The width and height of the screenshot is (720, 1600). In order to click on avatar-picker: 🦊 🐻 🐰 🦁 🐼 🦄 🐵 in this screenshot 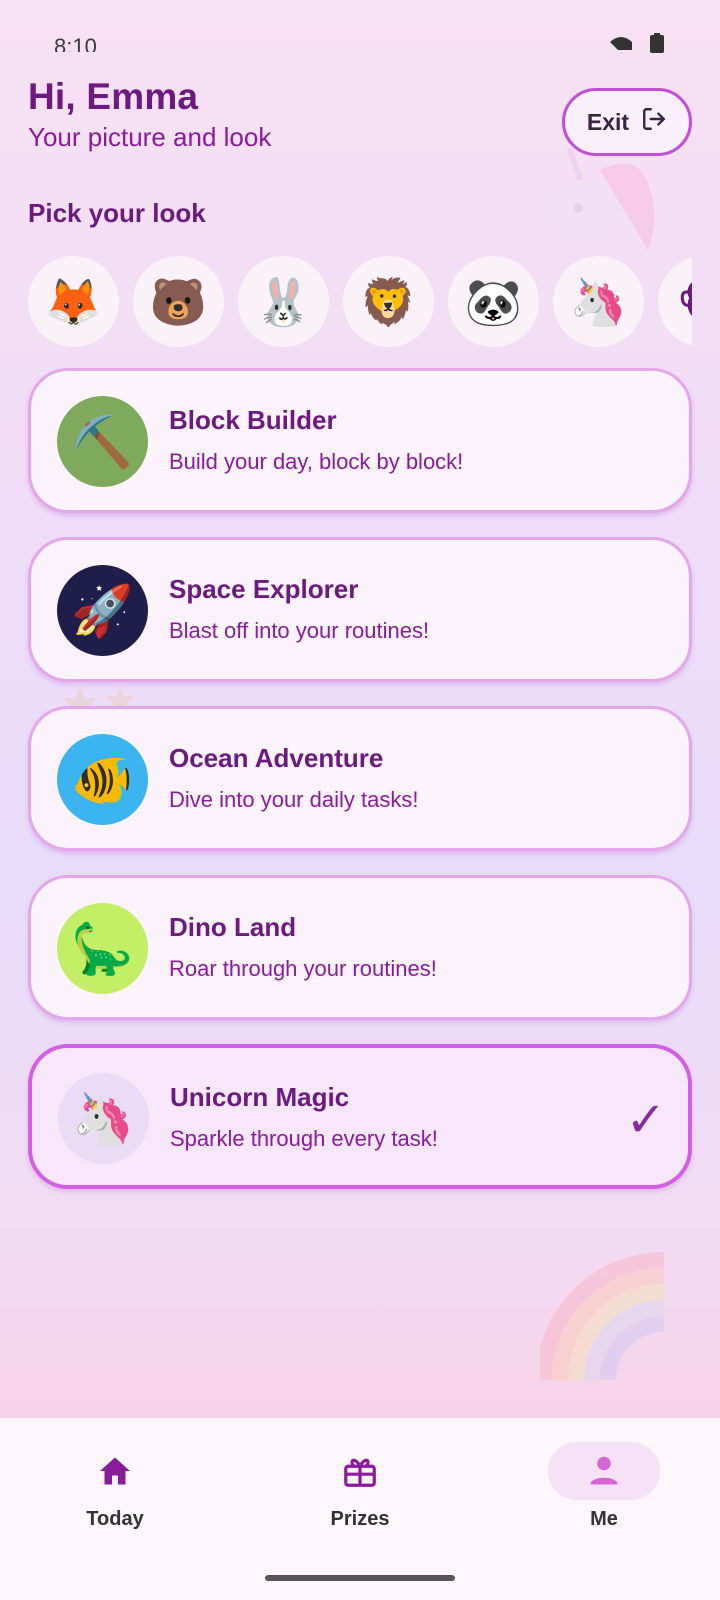, I will do `click(360, 302)`.